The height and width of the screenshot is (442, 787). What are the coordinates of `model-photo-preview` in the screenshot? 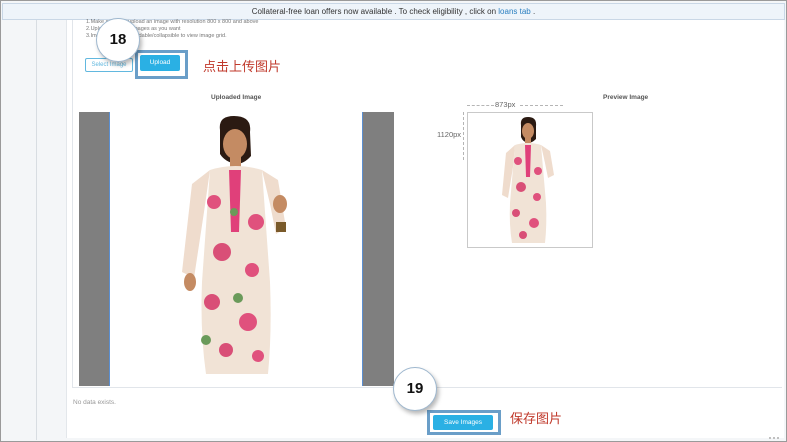 It's located at (528, 180).